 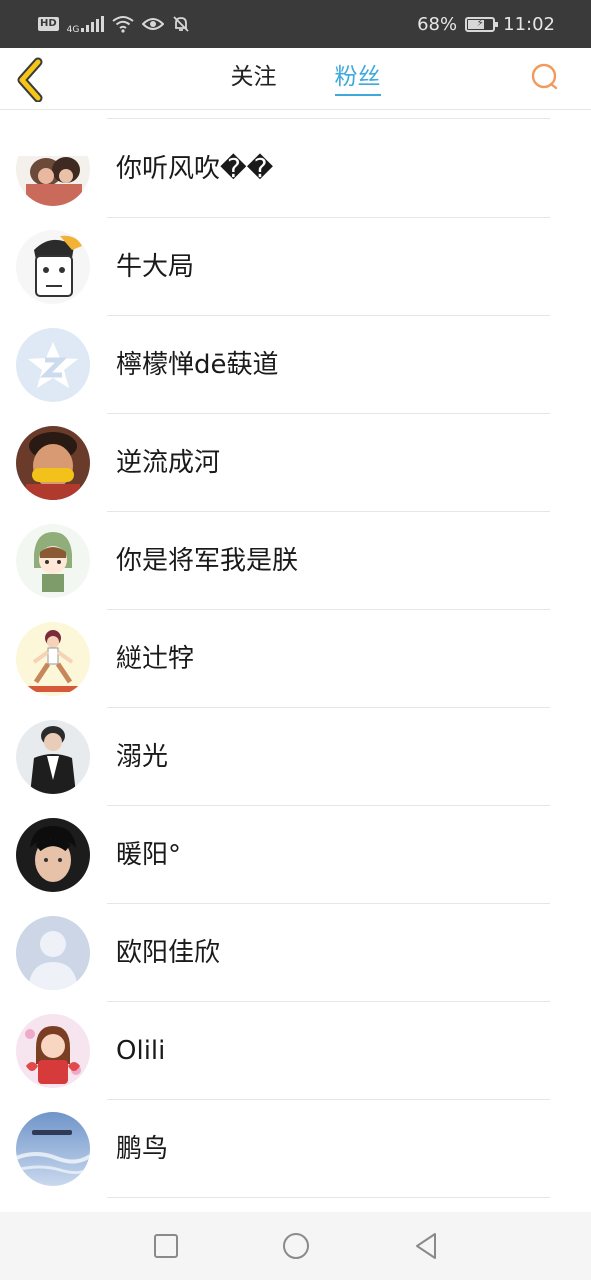 What do you see at coordinates (123, 24) in the screenshot?
I see `wifi-icon` at bounding box center [123, 24].